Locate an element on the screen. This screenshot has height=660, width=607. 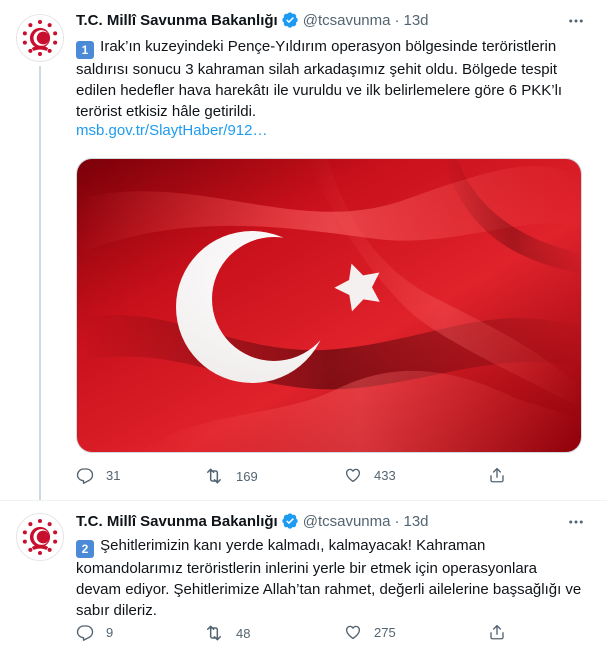
like-count: 275 is located at coordinates (385, 632).